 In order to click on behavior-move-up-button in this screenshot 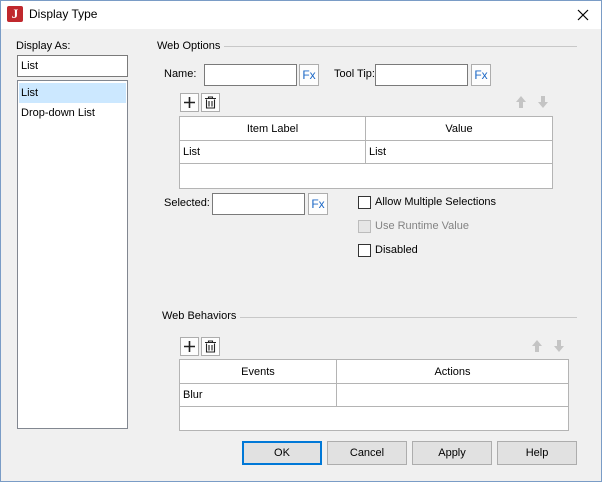, I will do `click(537, 346)`.